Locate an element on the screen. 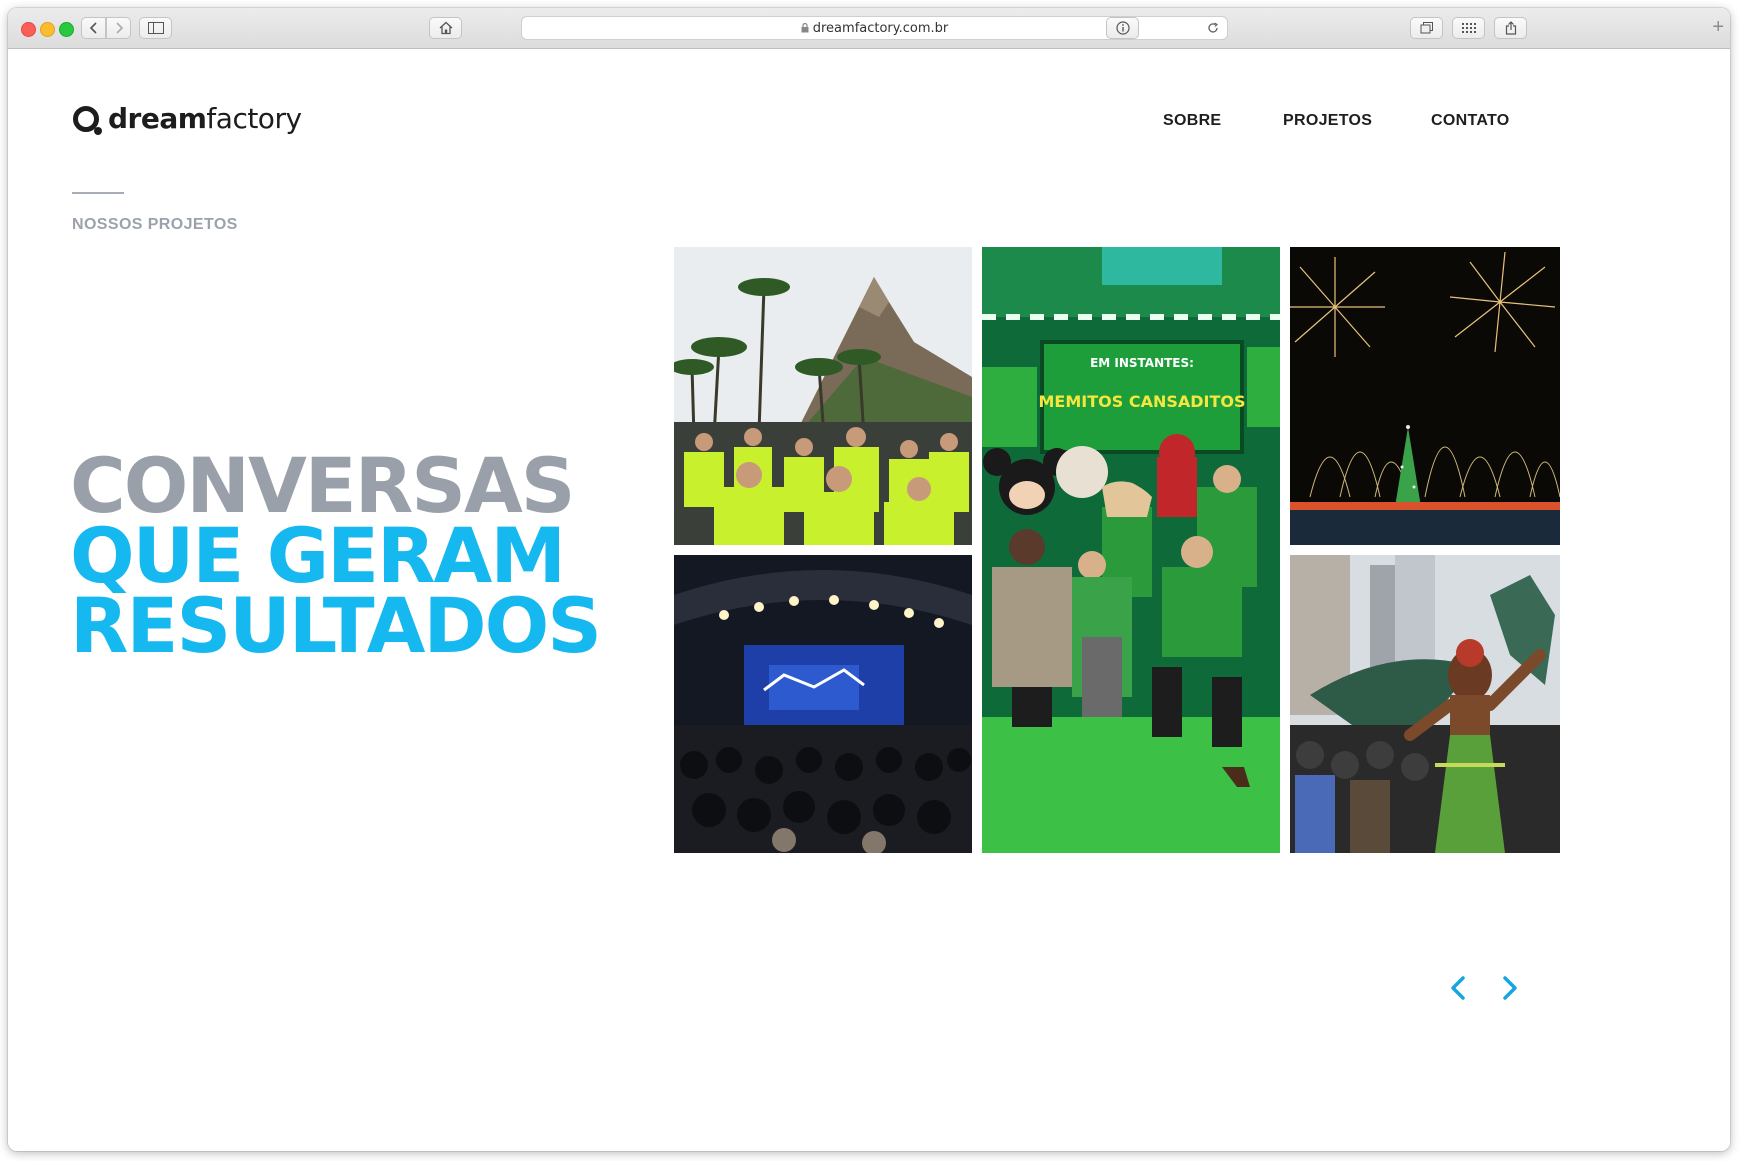 Image resolution: width=1740 pixels, height=1161 pixels. sidebar-toggle-button is located at coordinates (155, 28).